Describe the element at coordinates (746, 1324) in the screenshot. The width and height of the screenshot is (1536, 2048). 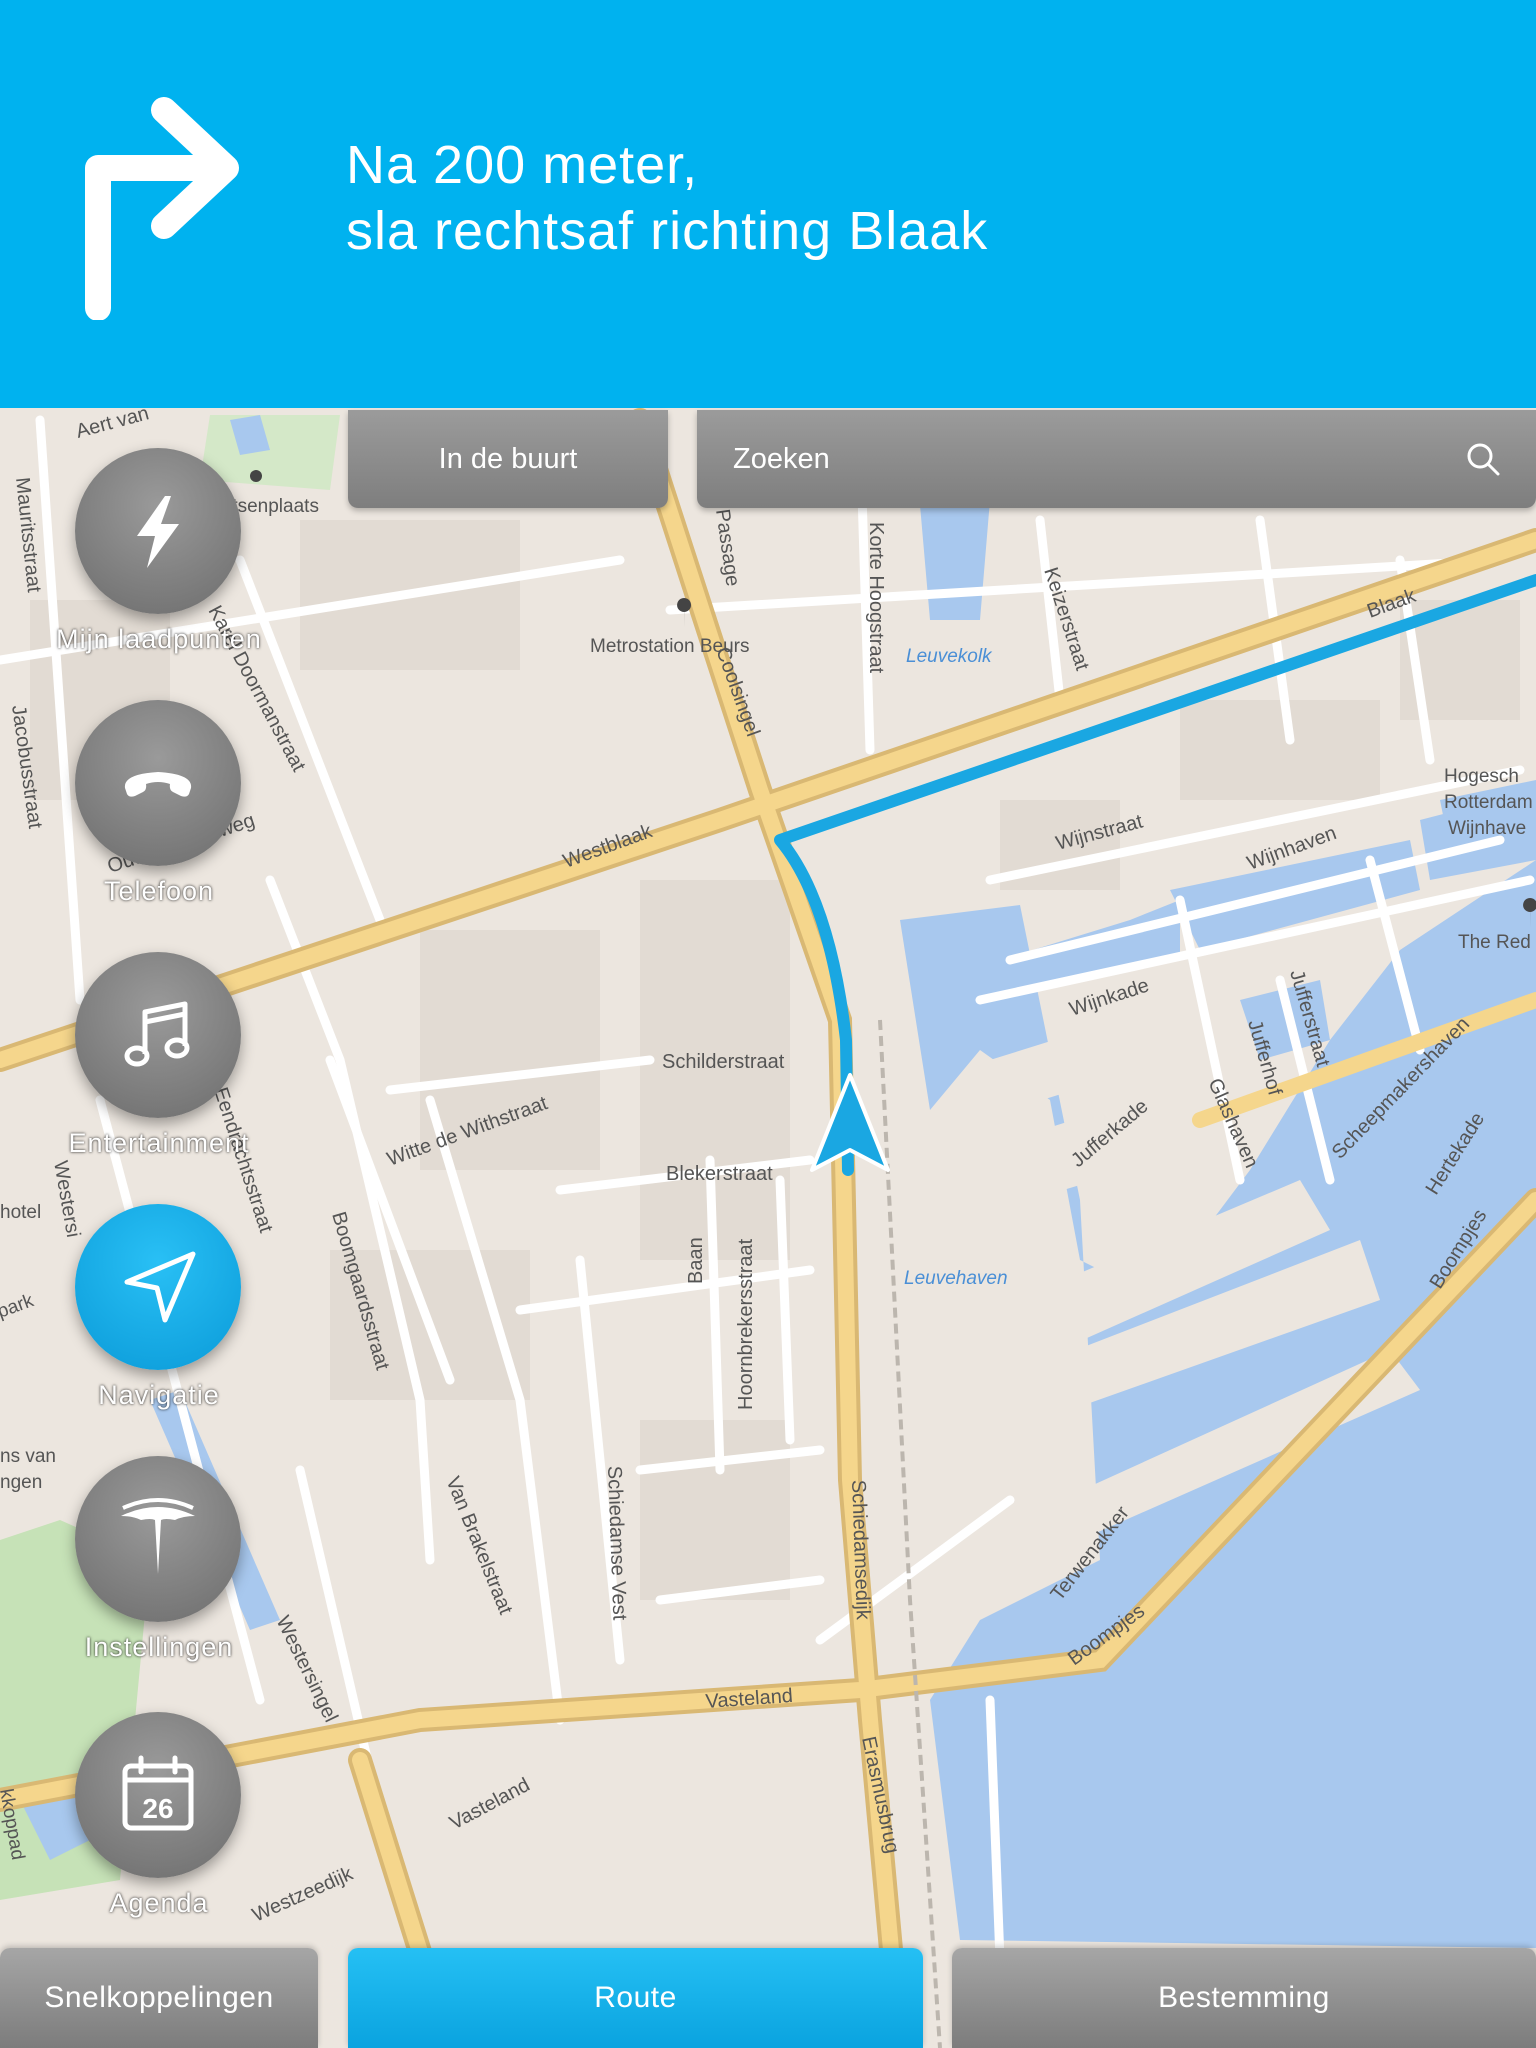
I see `svg-text: Hoornbrekersstraat` at that location.